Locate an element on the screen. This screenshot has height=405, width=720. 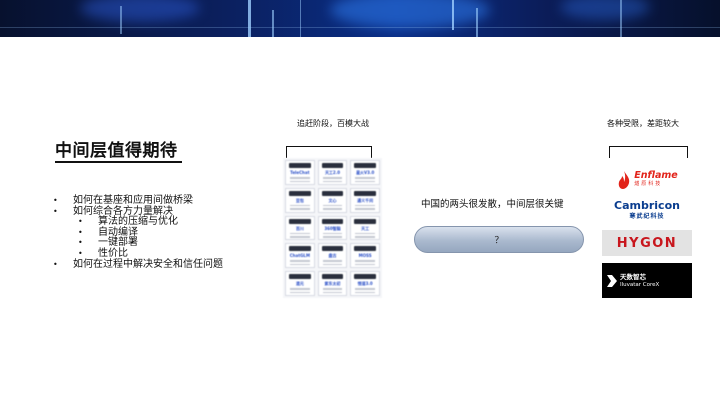
model-card-name: 混元 is located at coordinates (299, 284).